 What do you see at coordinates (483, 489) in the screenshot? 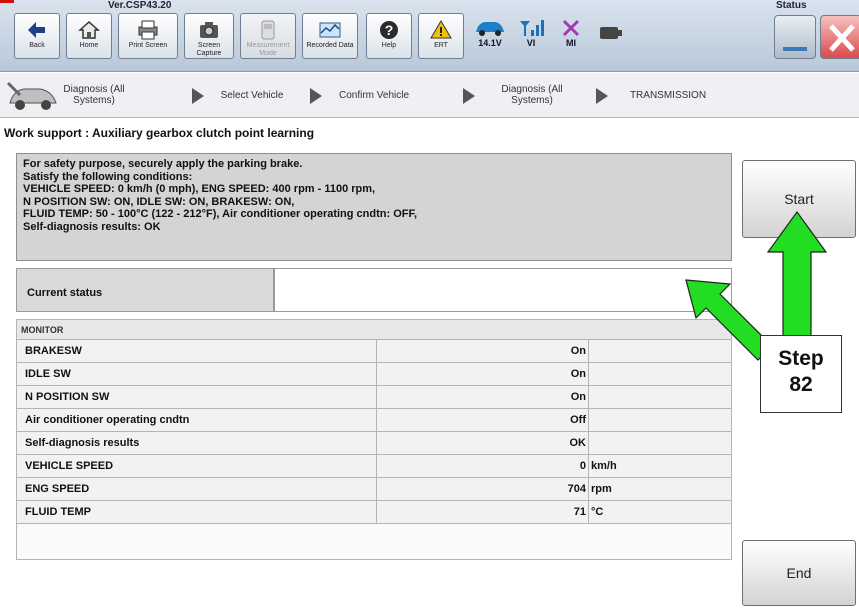
I see `monitor-item-value: 704` at bounding box center [483, 489].